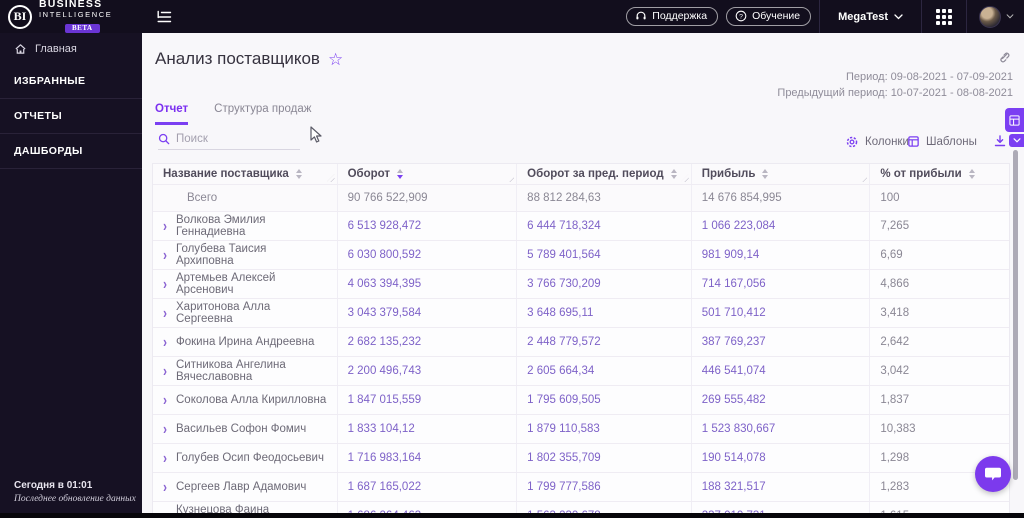  What do you see at coordinates (734, 284) in the screenshot?
I see `profit-value: 714 167,056` at bounding box center [734, 284].